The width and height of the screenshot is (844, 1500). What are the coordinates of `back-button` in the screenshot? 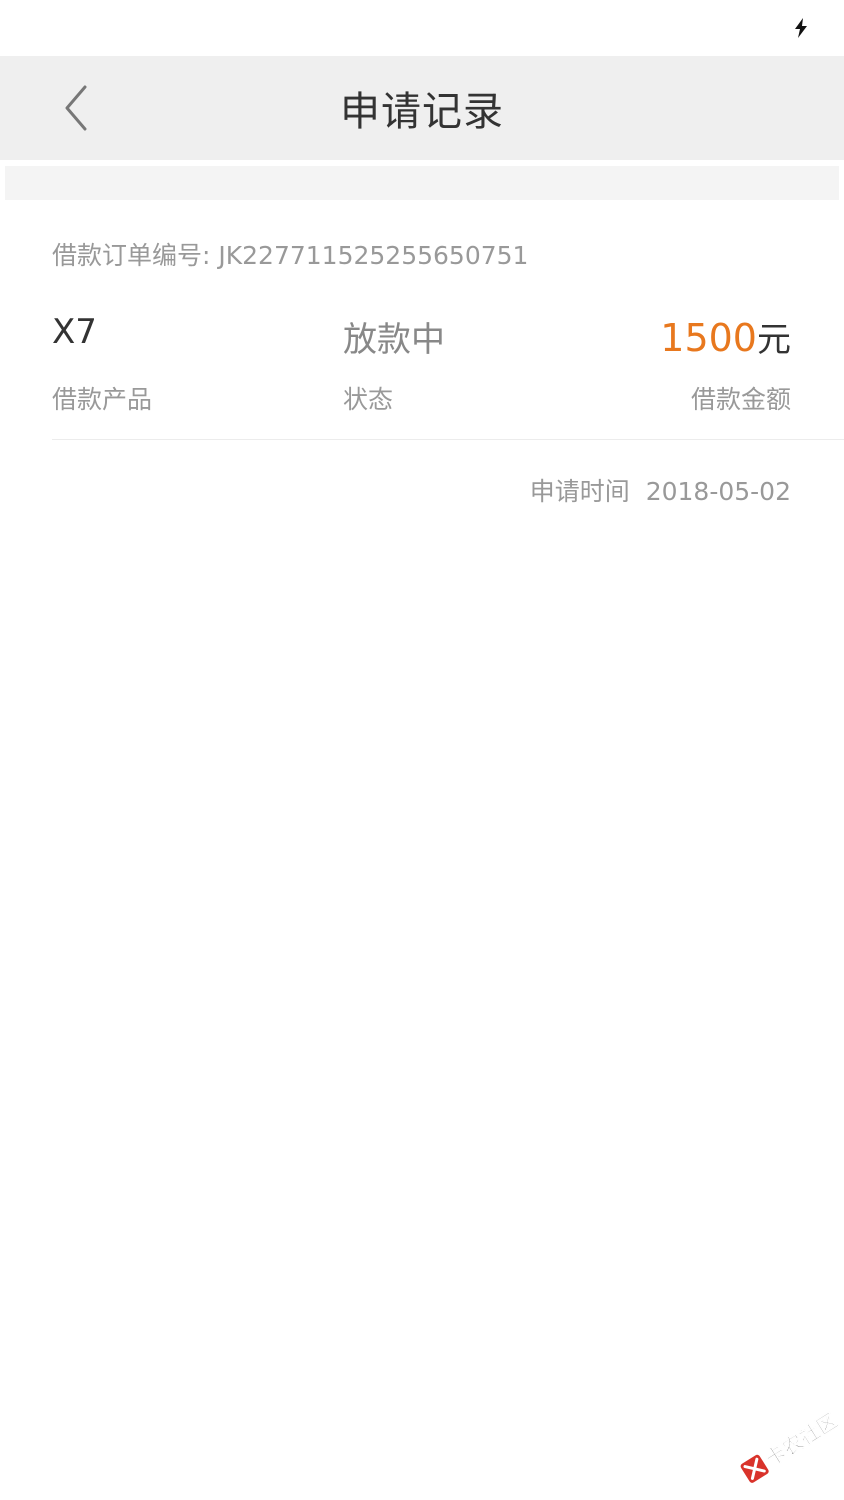 It's located at (76, 108).